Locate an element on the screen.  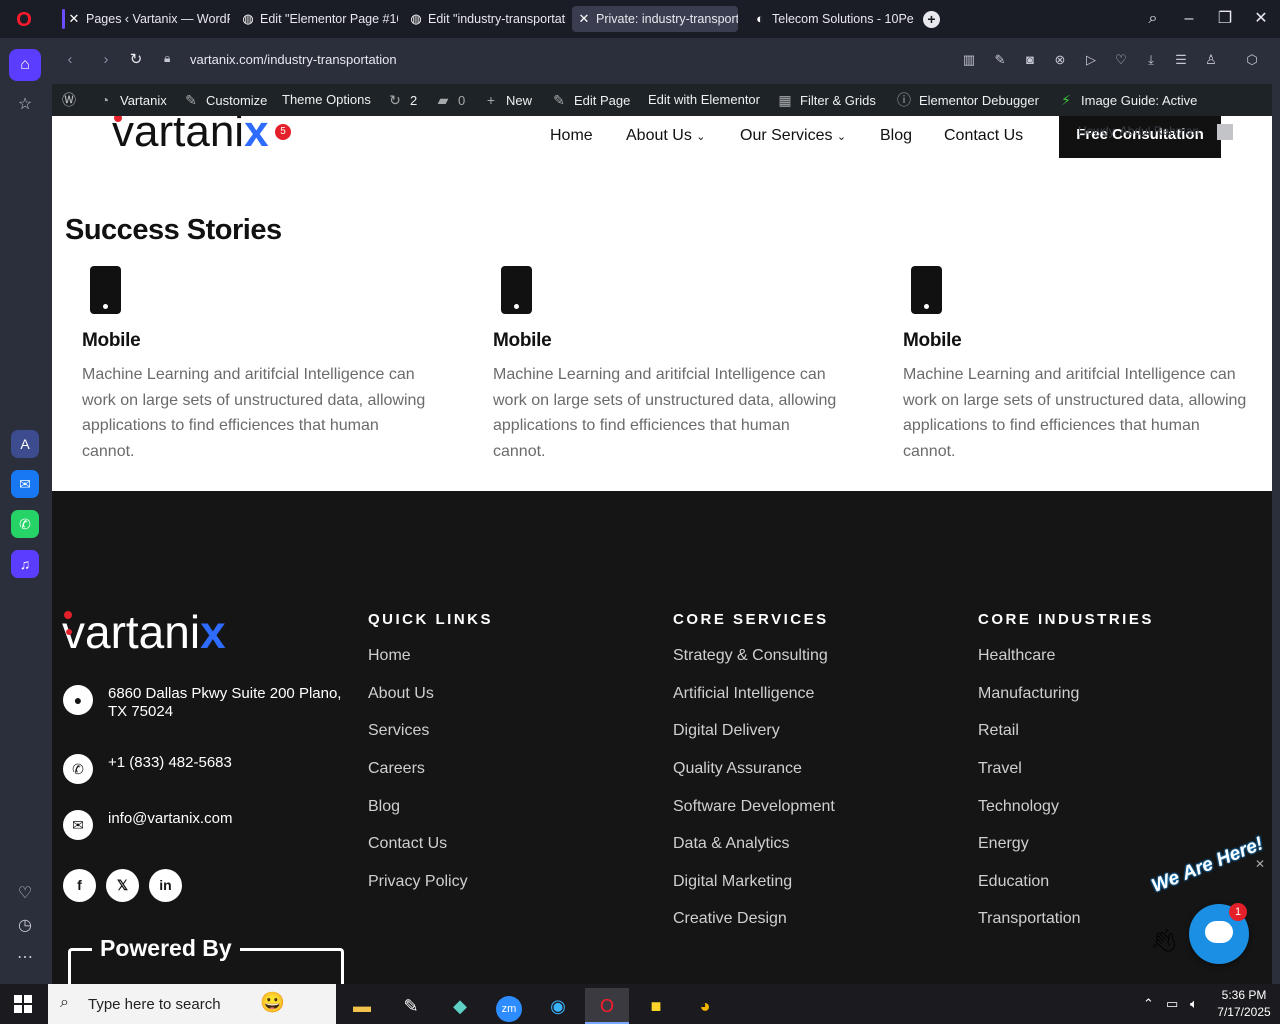
footer-service-link: Quality Assurance is located at coordinates (737, 769).